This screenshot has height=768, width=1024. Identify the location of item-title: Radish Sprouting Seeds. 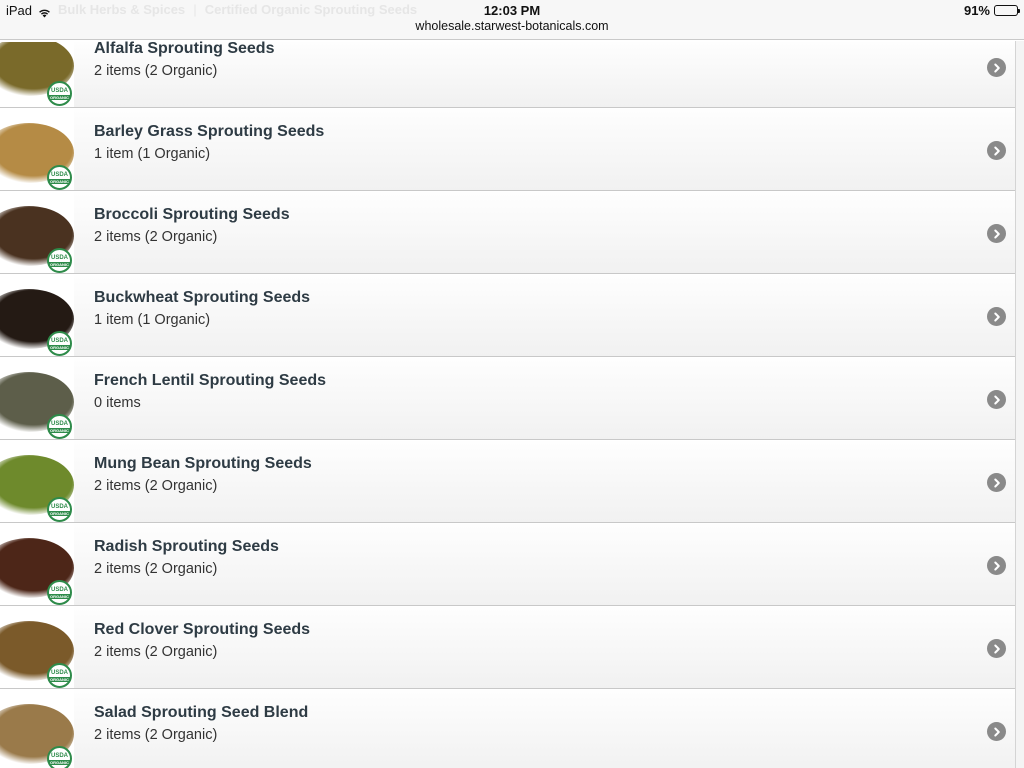
(186, 546).